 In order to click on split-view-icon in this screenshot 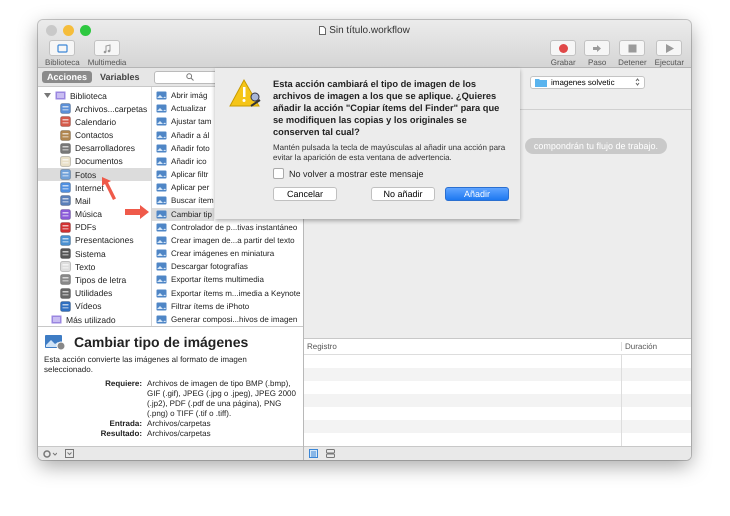, I will do `click(330, 453)`.